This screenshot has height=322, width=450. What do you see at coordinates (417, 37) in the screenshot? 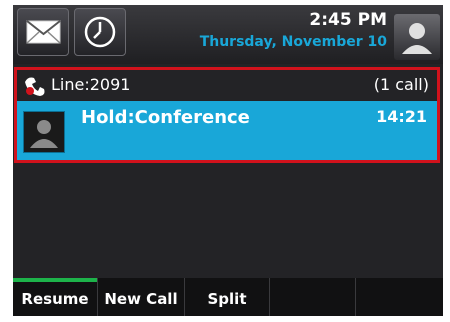
I see `user-avatar-icon` at bounding box center [417, 37].